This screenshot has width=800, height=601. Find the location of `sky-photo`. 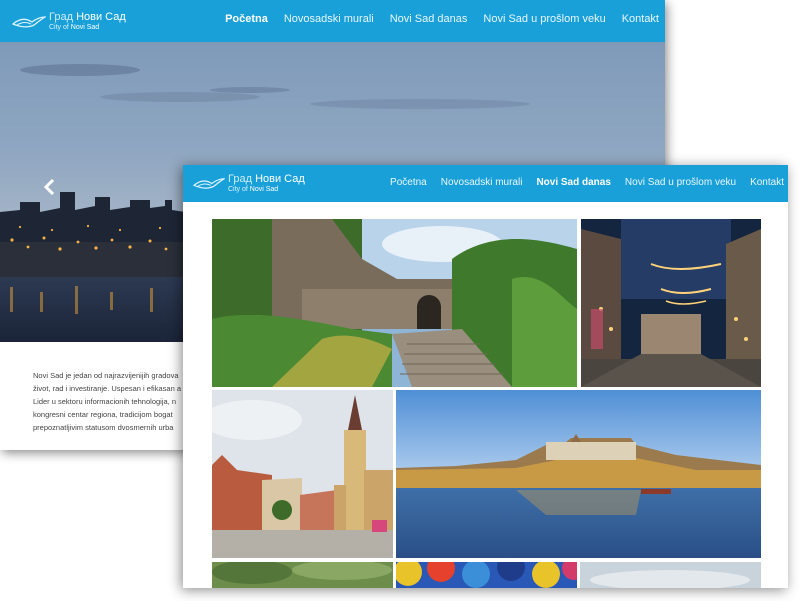

sky-photo is located at coordinates (670, 575).